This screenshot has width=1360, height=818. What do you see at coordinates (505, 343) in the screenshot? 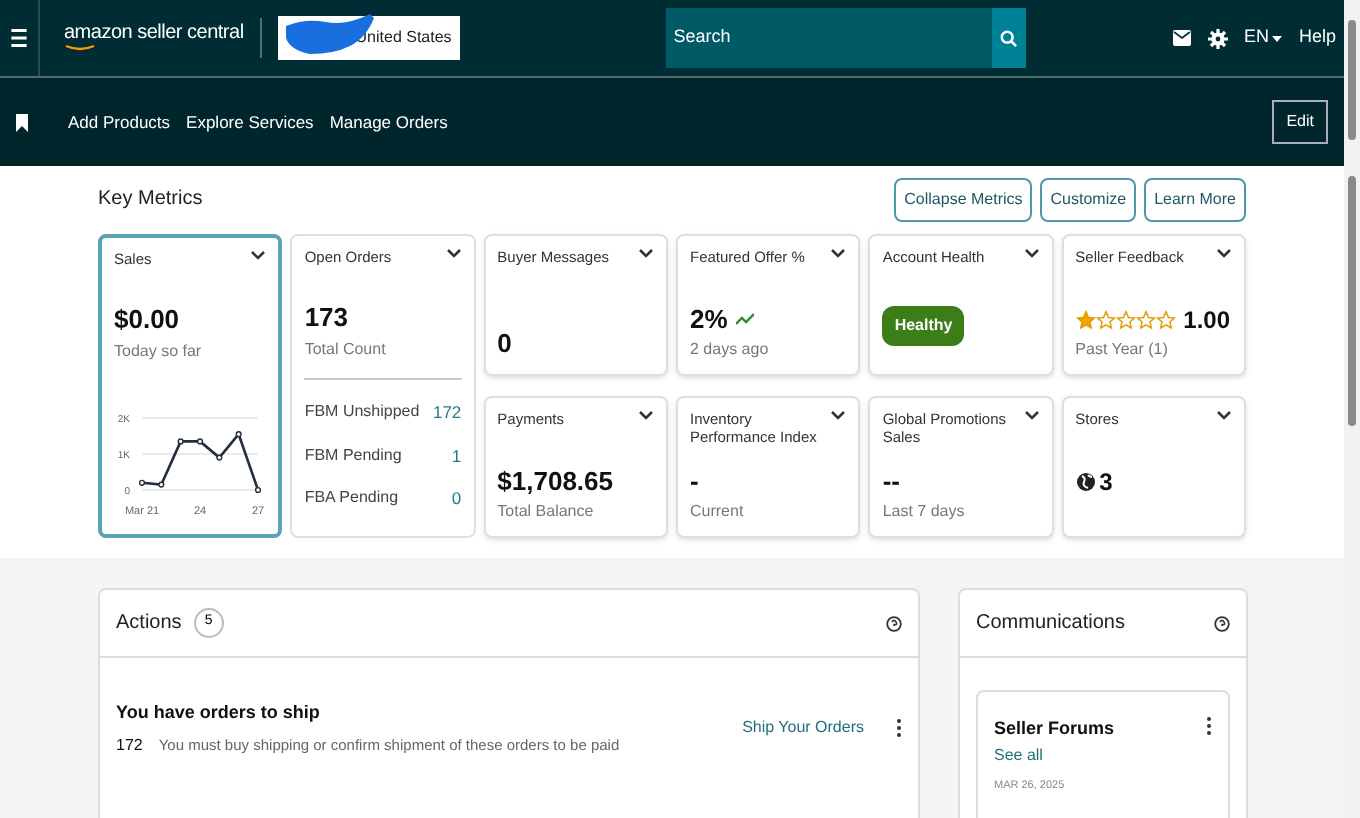
I see `metric-value: 0` at bounding box center [505, 343].